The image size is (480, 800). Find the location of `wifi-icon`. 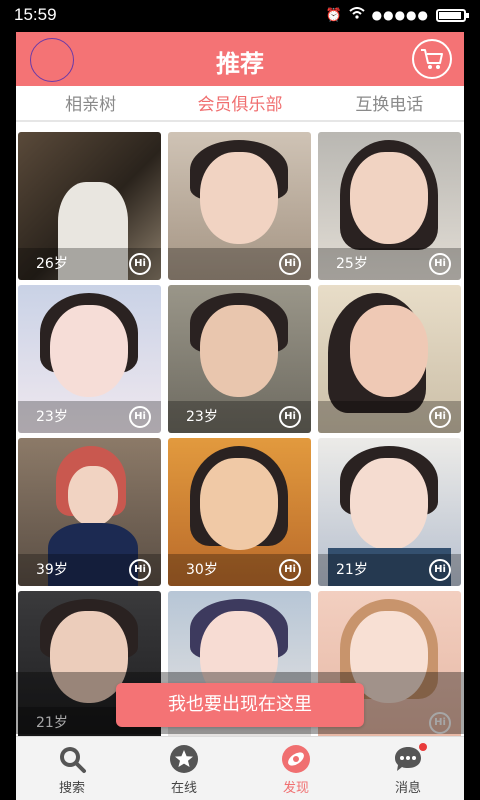

wifi-icon is located at coordinates (356, 15).